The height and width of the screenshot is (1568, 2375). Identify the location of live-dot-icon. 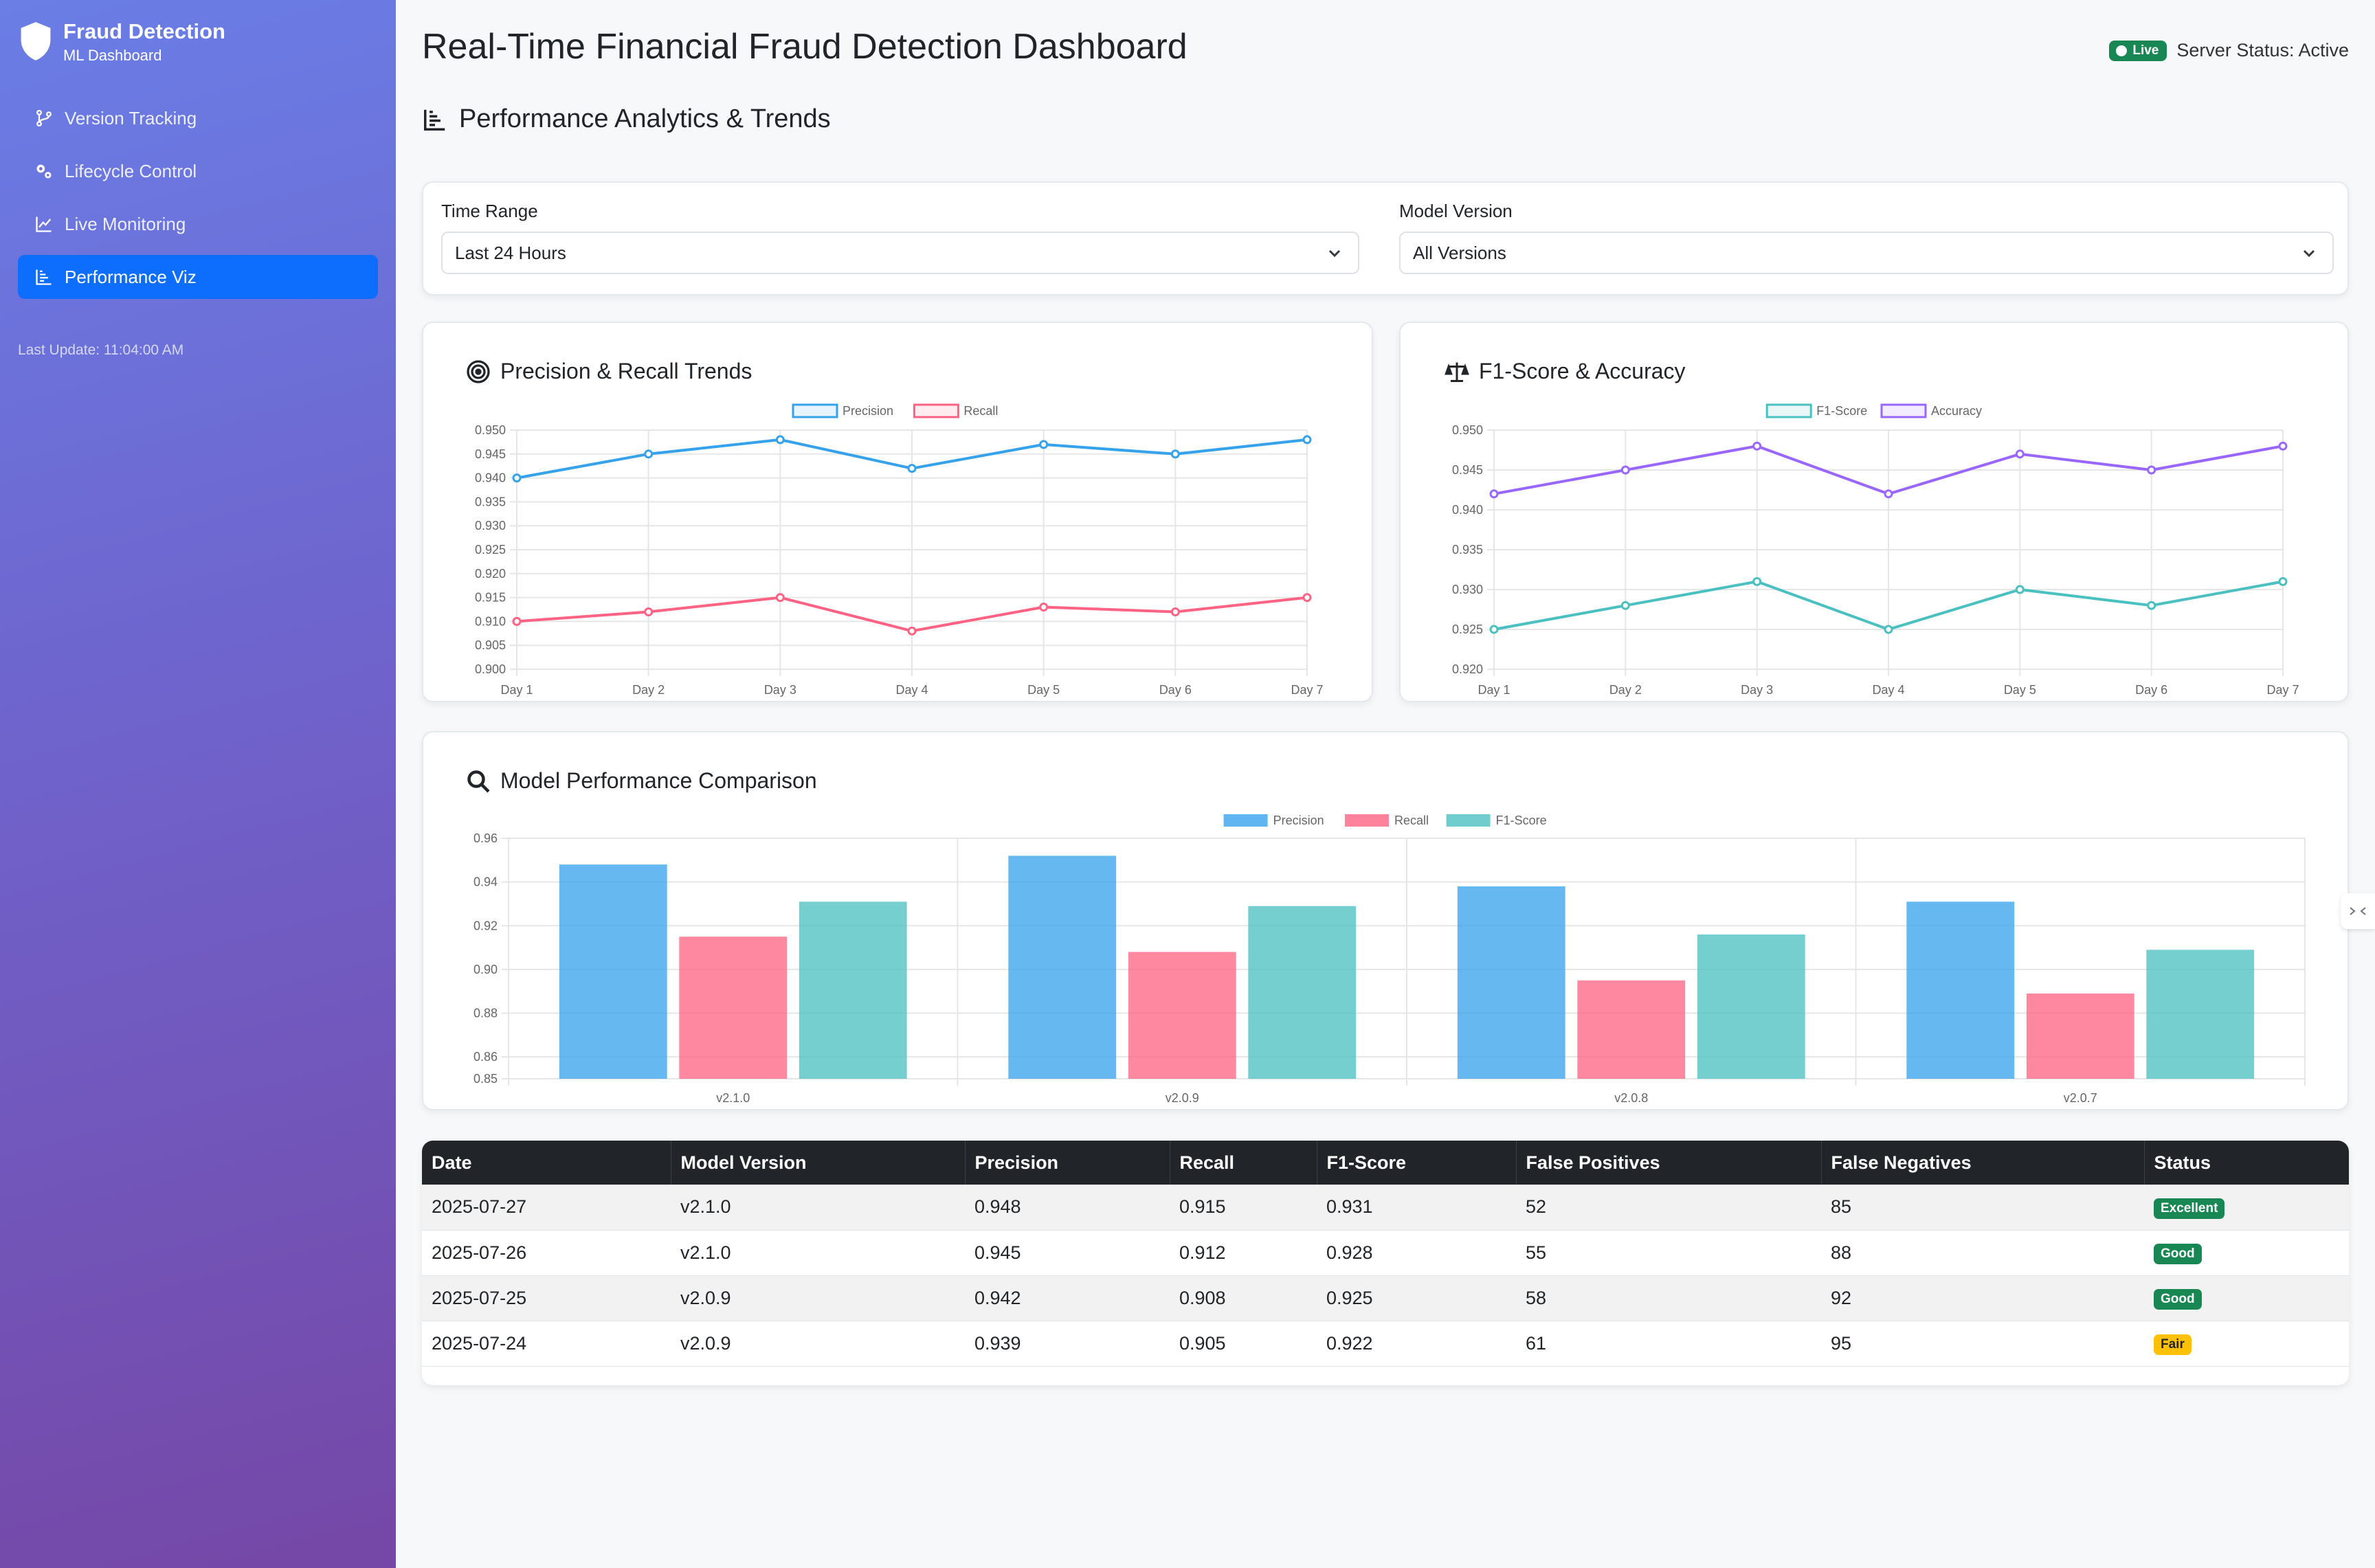
(2122, 50).